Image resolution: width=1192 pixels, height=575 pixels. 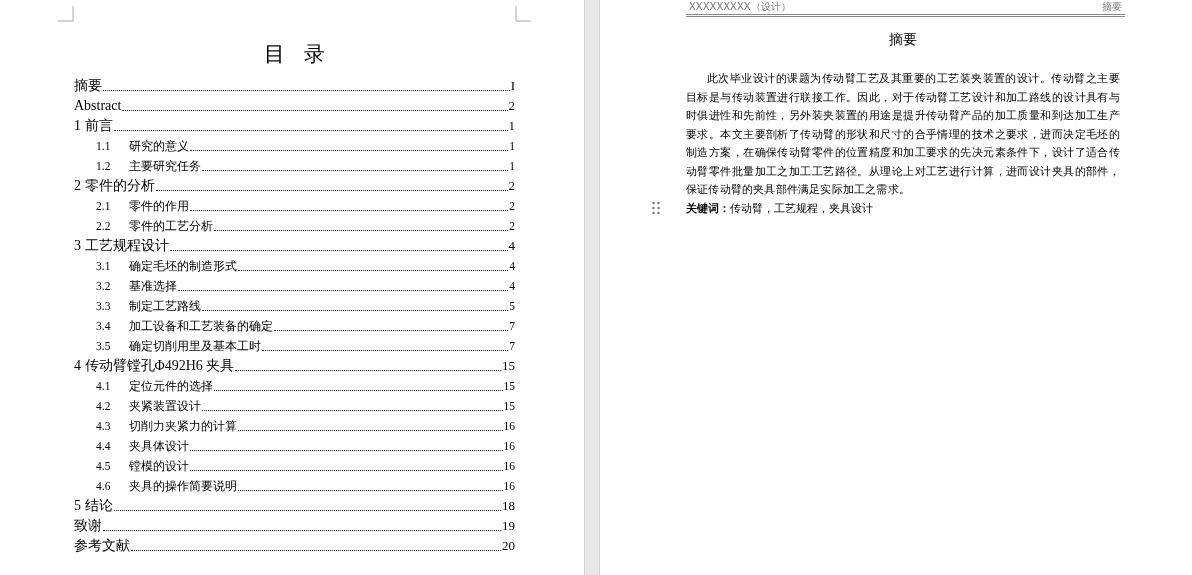 What do you see at coordinates (104, 166) in the screenshot?
I see `section-number: 1.2` at bounding box center [104, 166].